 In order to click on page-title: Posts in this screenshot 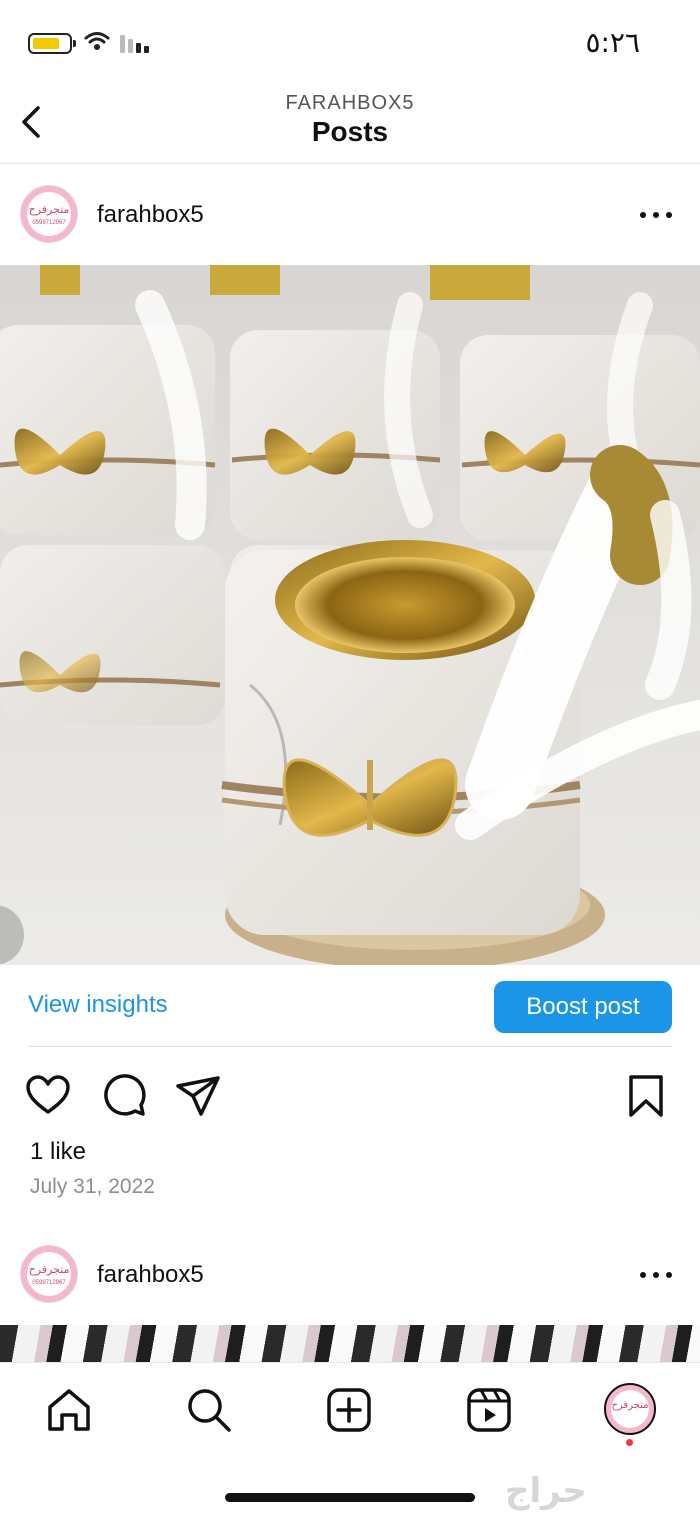, I will do `click(350, 131)`.